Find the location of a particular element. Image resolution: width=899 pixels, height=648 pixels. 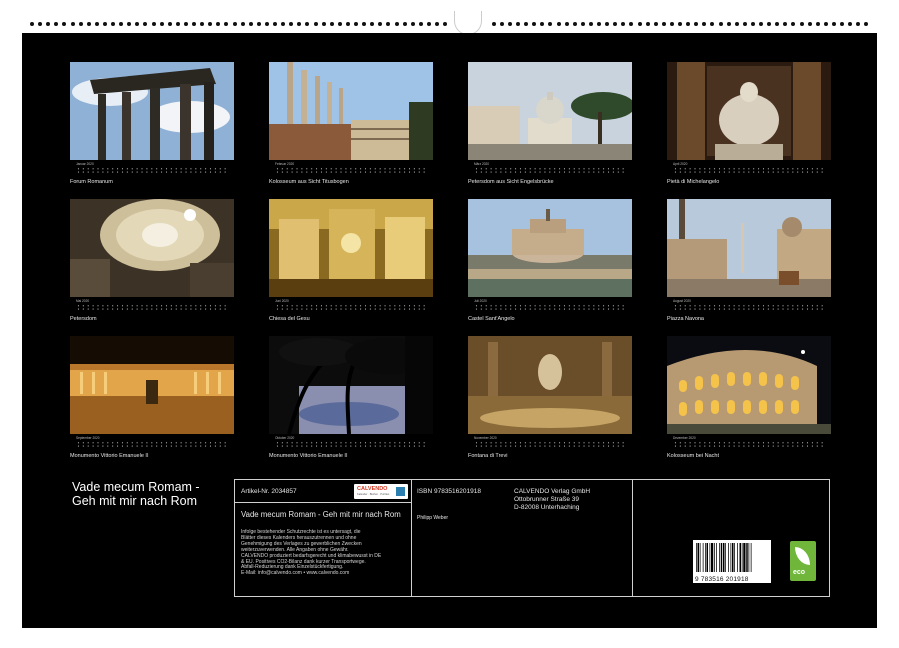

mini-calendar: Januar 2020 is located at coordinates (152, 169).